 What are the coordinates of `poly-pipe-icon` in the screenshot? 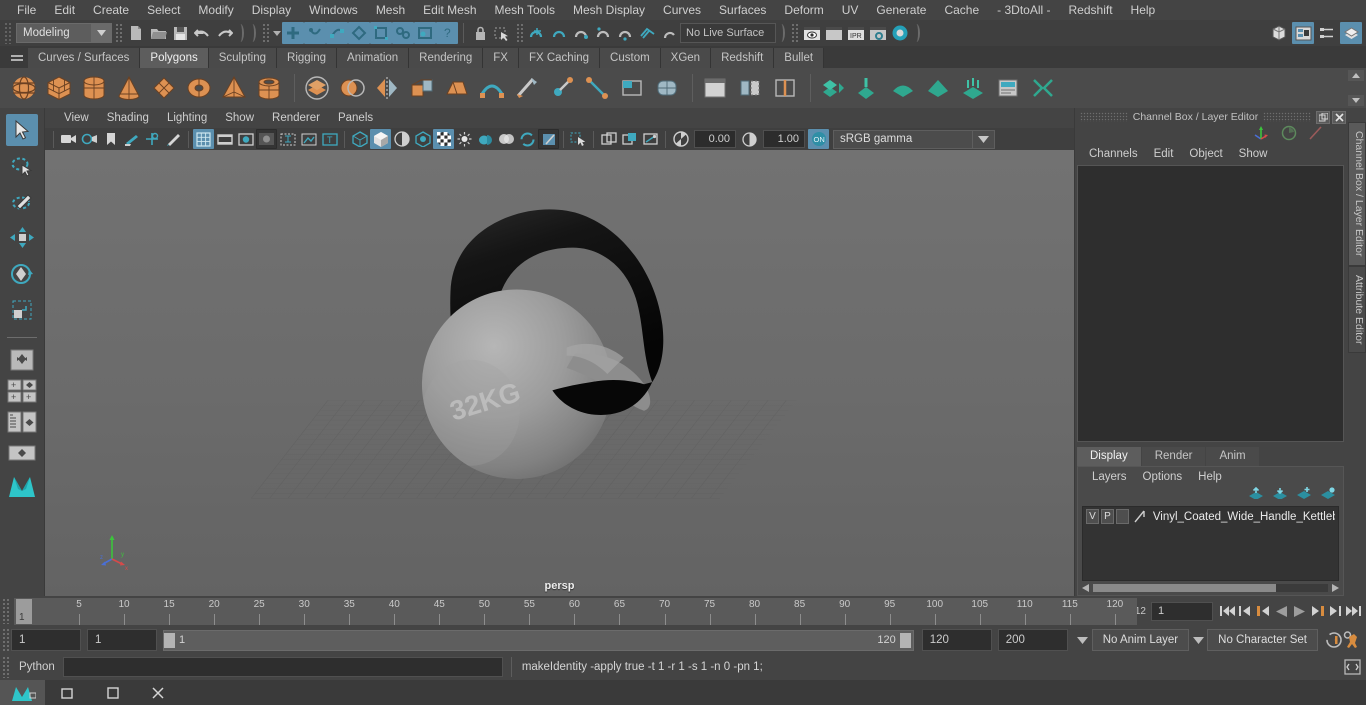 It's located at (269, 88).